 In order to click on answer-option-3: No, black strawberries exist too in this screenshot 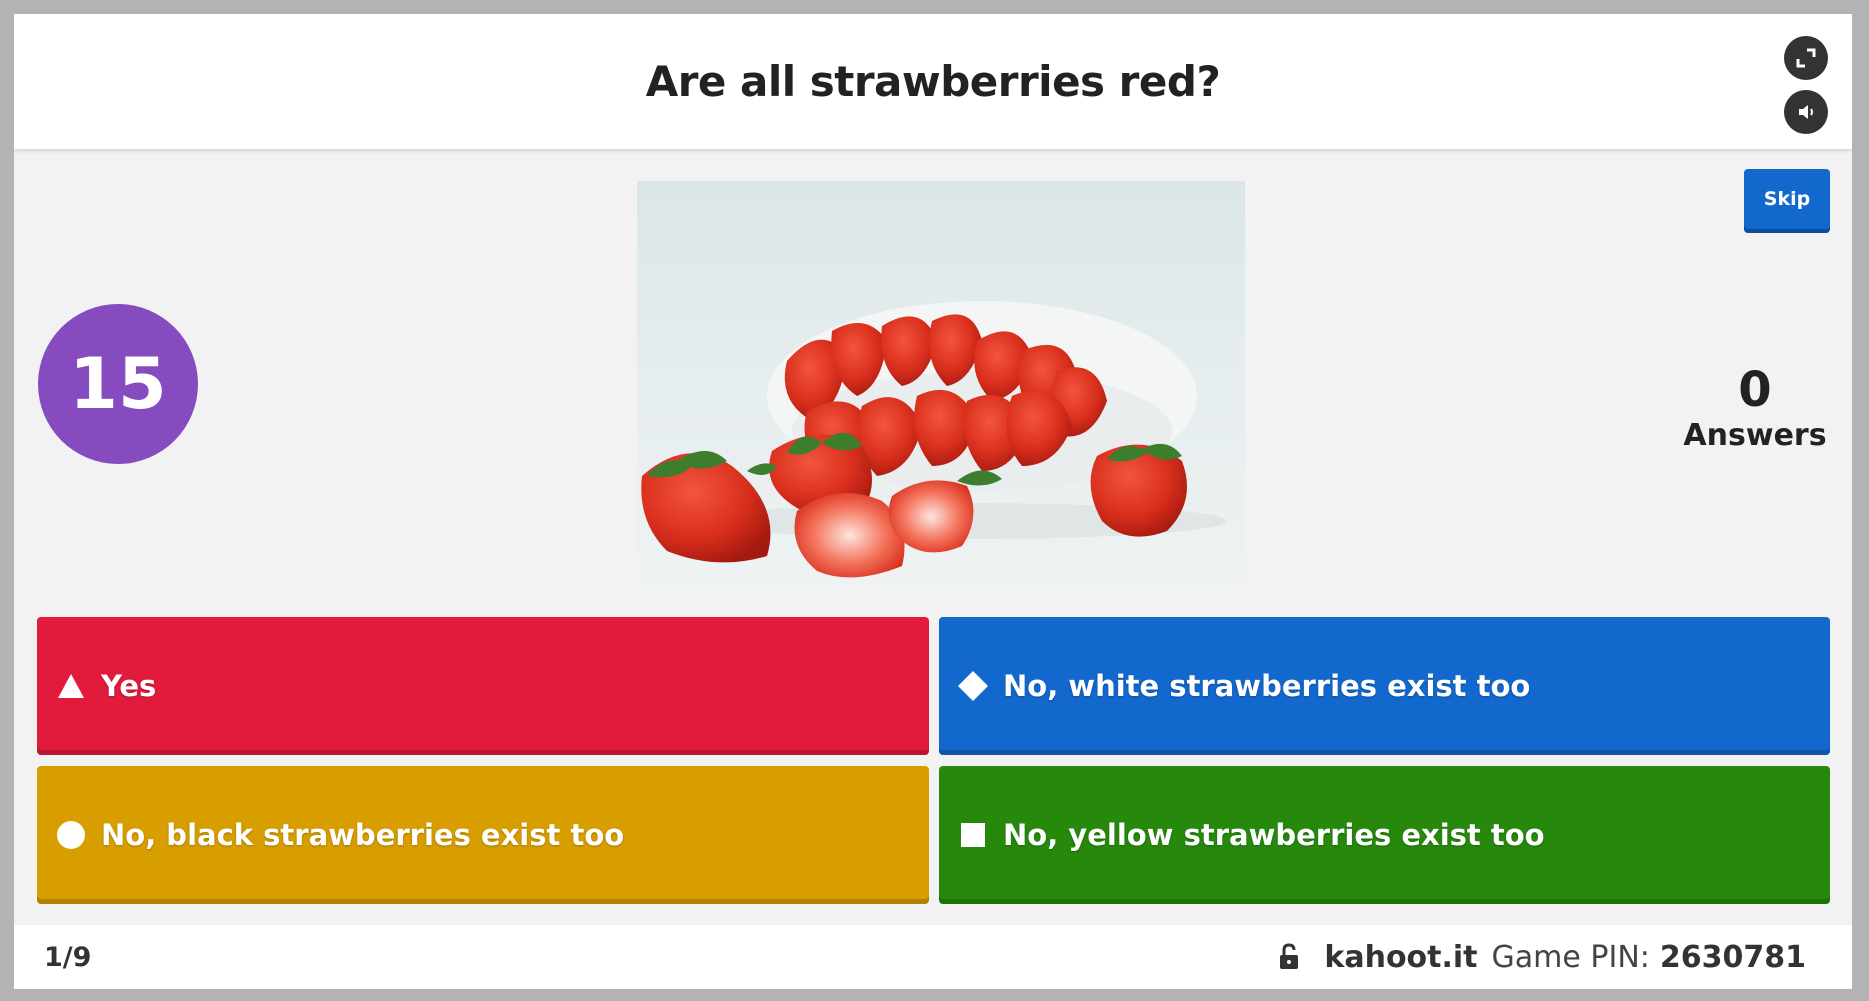, I will do `click(483, 835)`.